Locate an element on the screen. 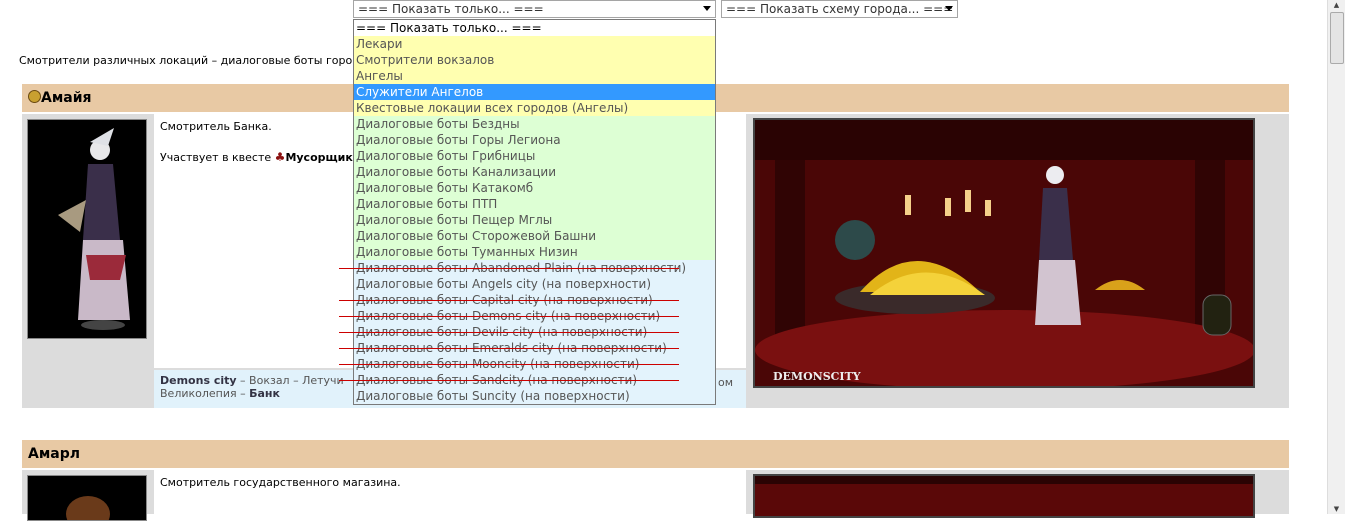 Image resolution: width=1345 pixels, height=521 pixels. bot-header: Амарл is located at coordinates (655, 454).